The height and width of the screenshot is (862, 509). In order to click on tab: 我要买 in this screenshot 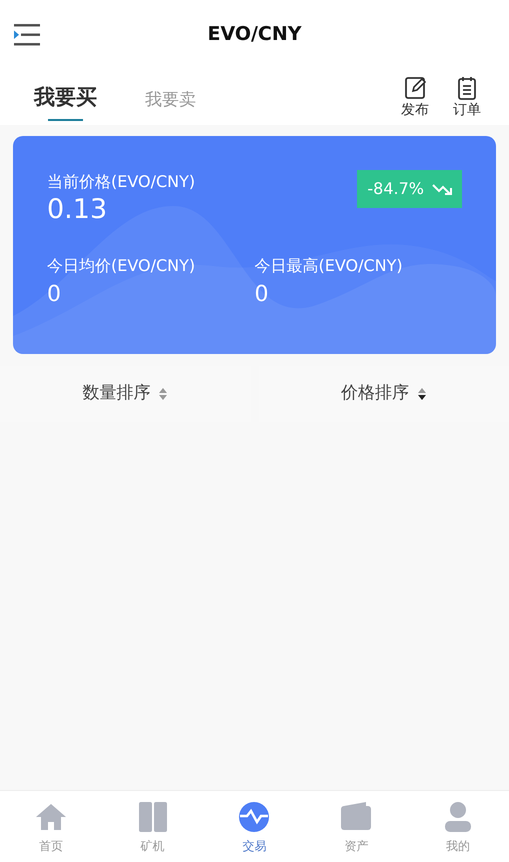, I will do `click(65, 101)`.